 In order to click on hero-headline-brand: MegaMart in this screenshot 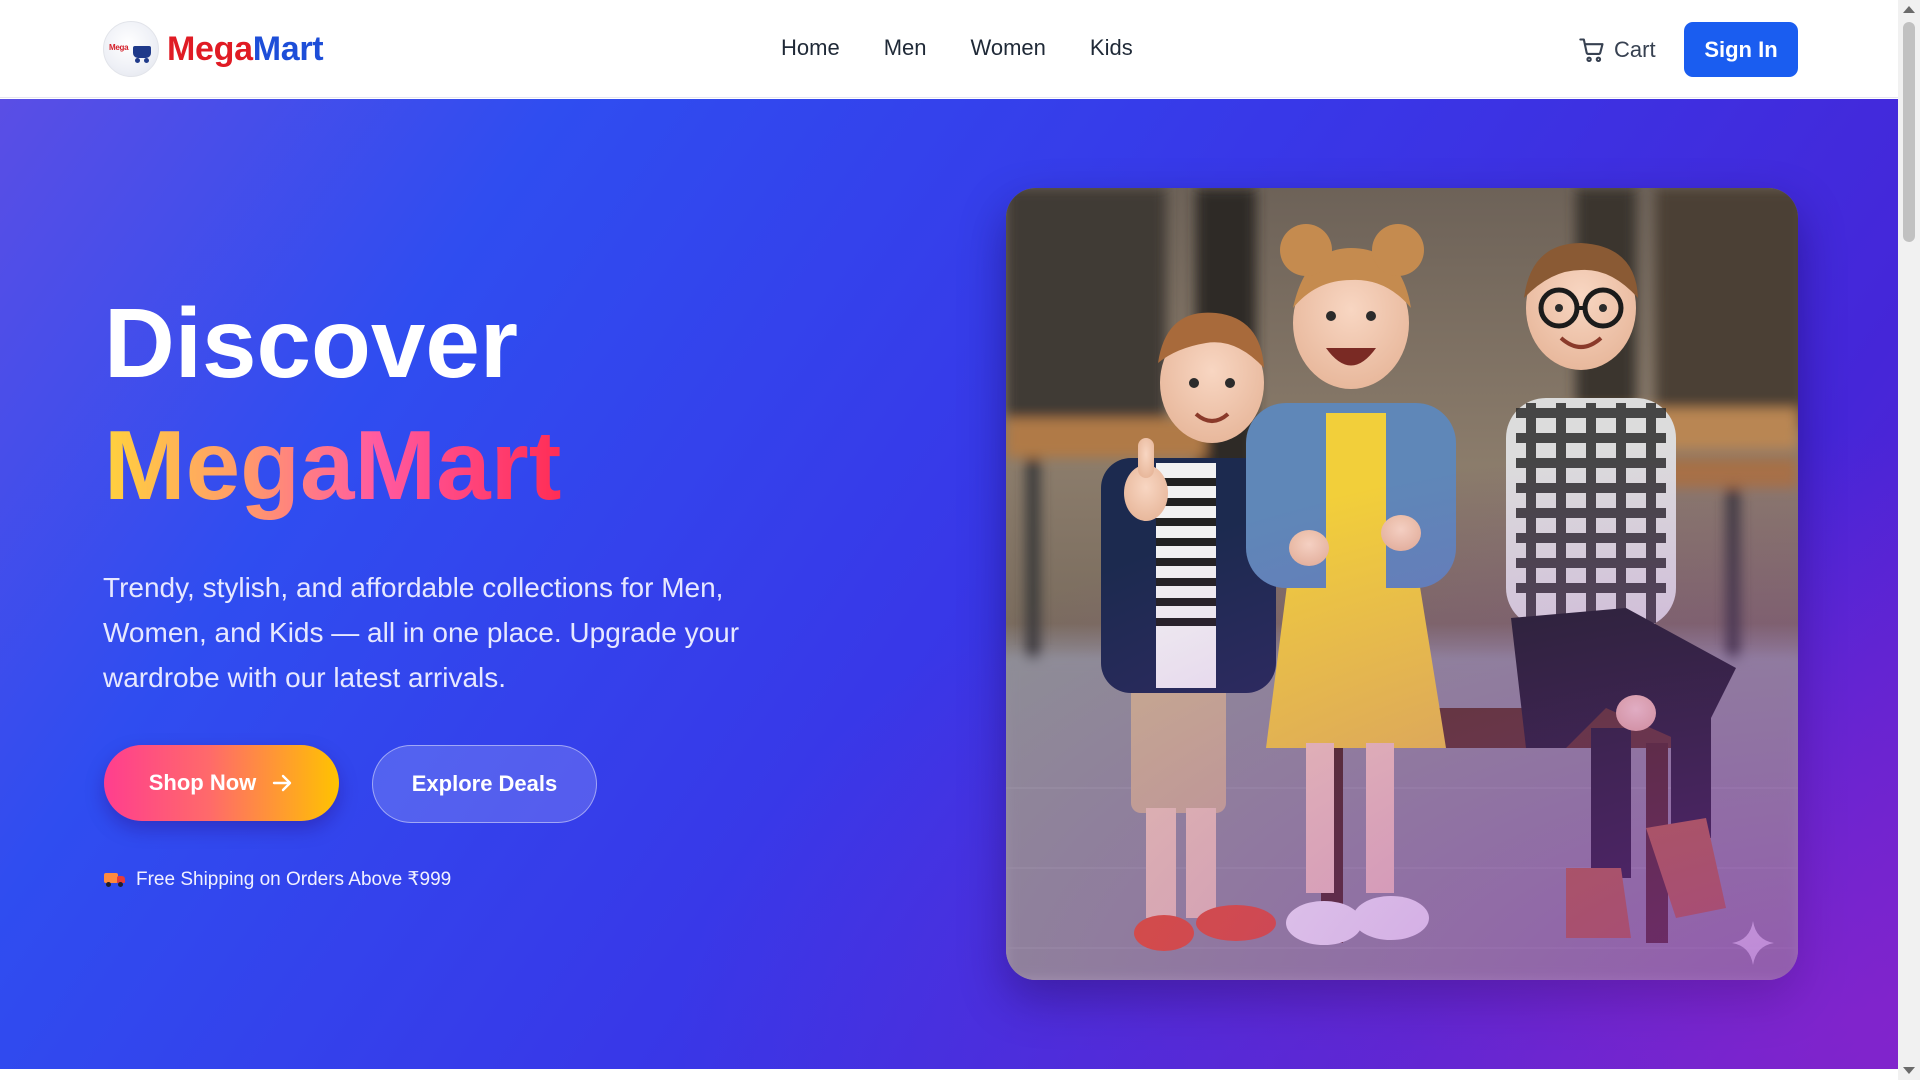, I will do `click(332, 465)`.